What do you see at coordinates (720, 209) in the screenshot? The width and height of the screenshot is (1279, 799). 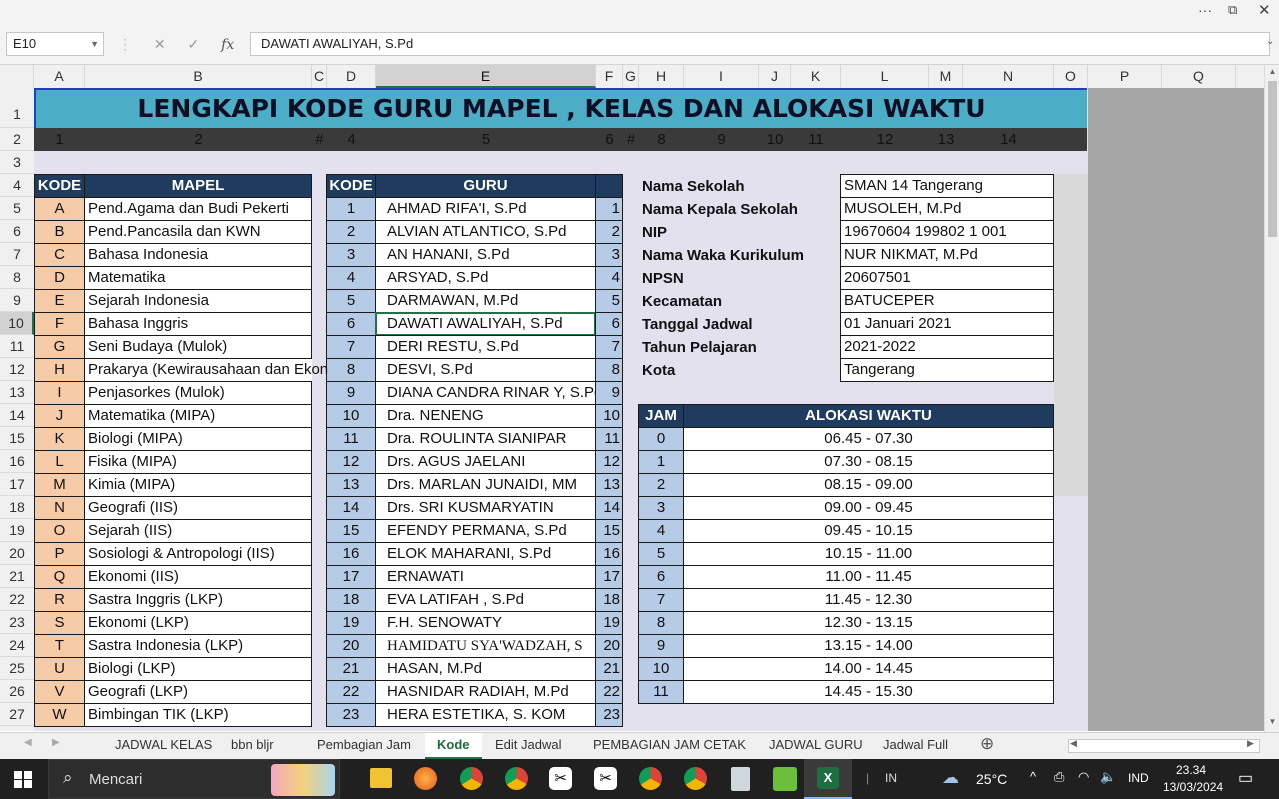 I see `info-label: Nama Kepala Sekolah` at bounding box center [720, 209].